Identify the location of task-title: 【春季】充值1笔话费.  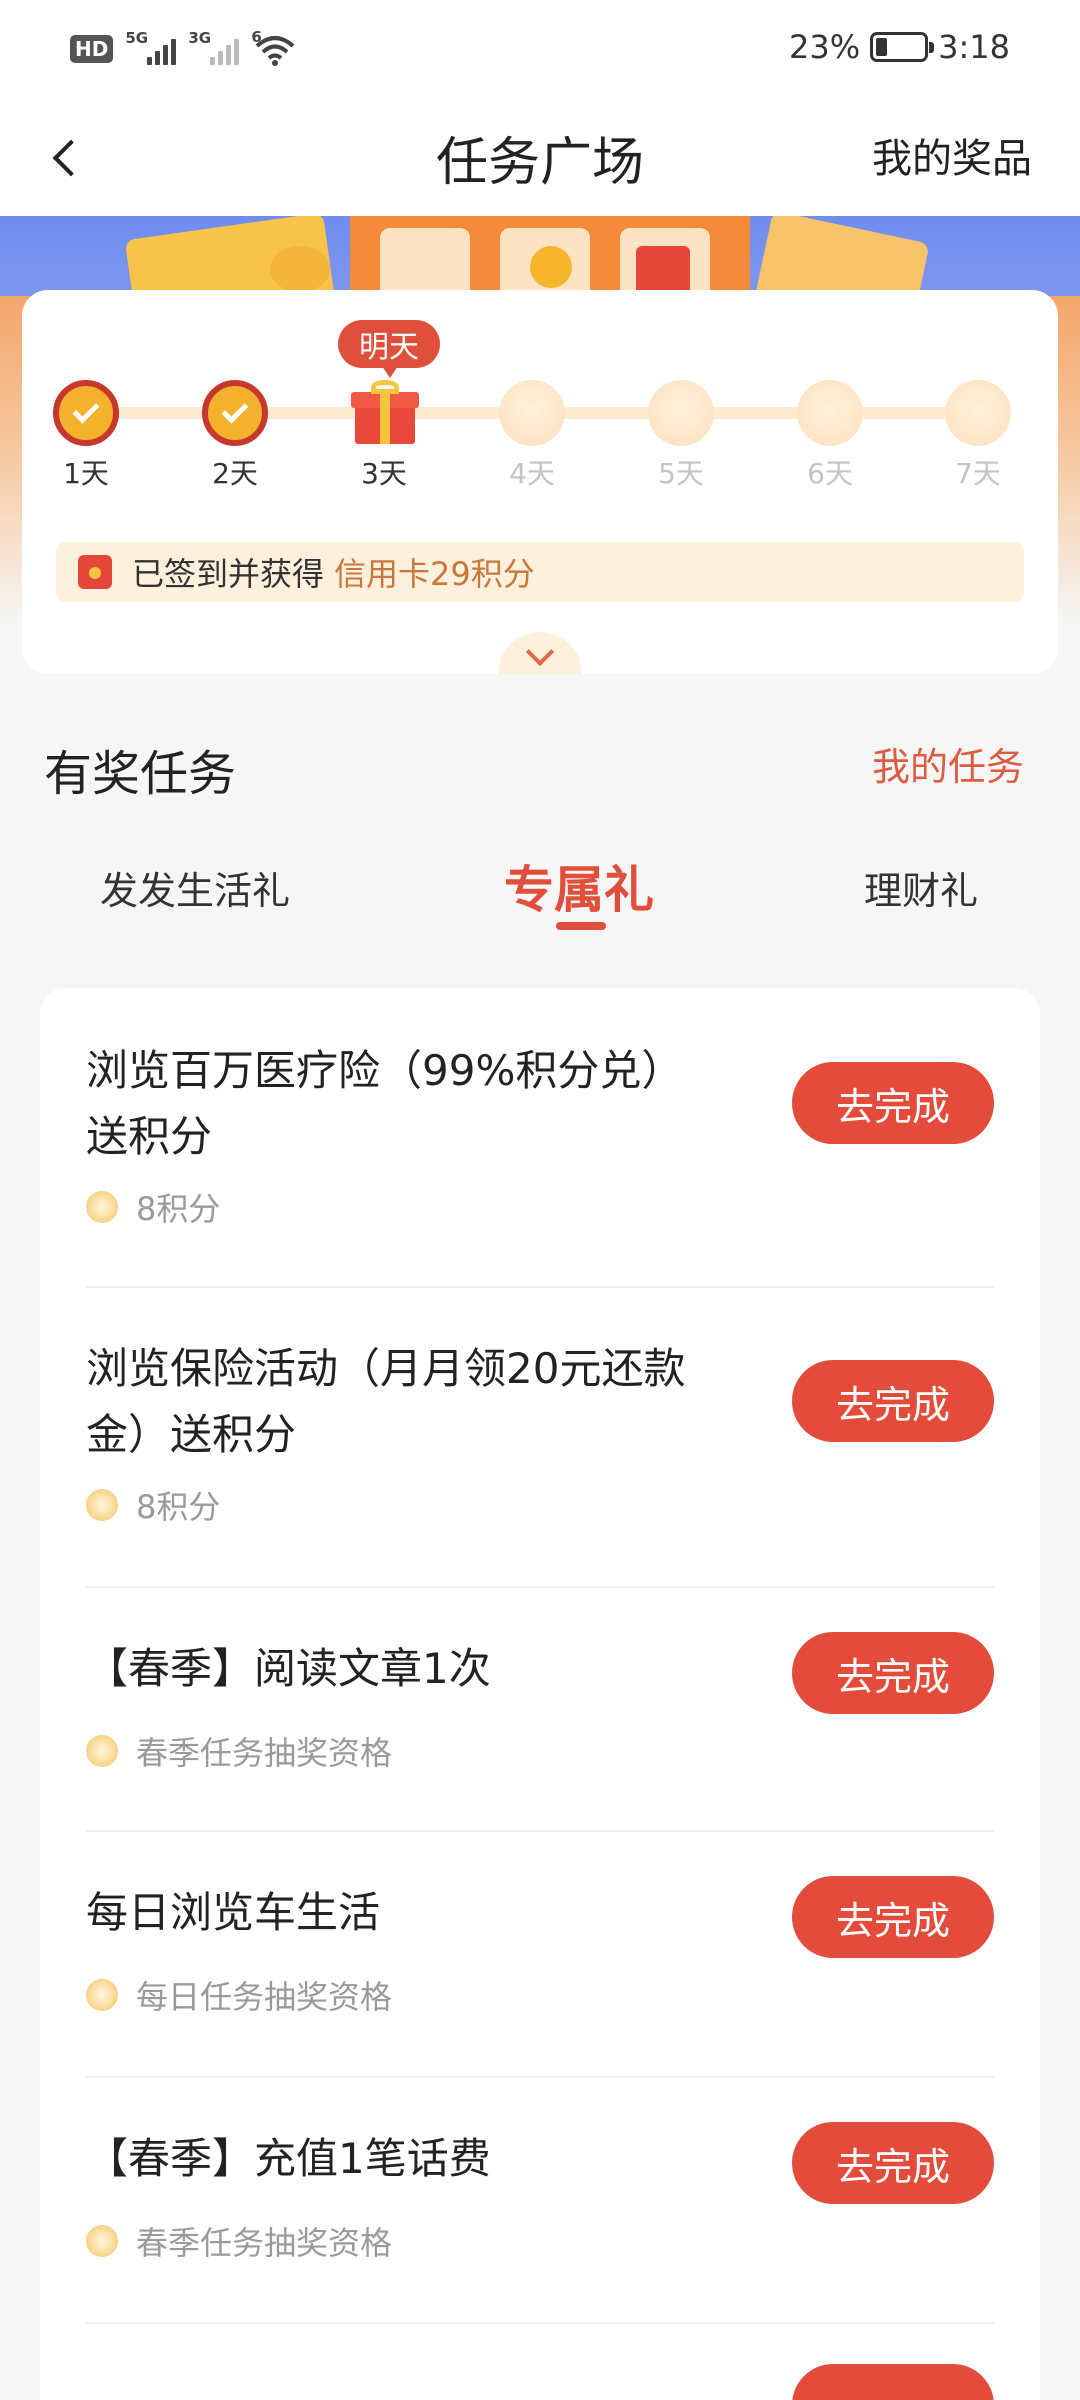
(288, 2158).